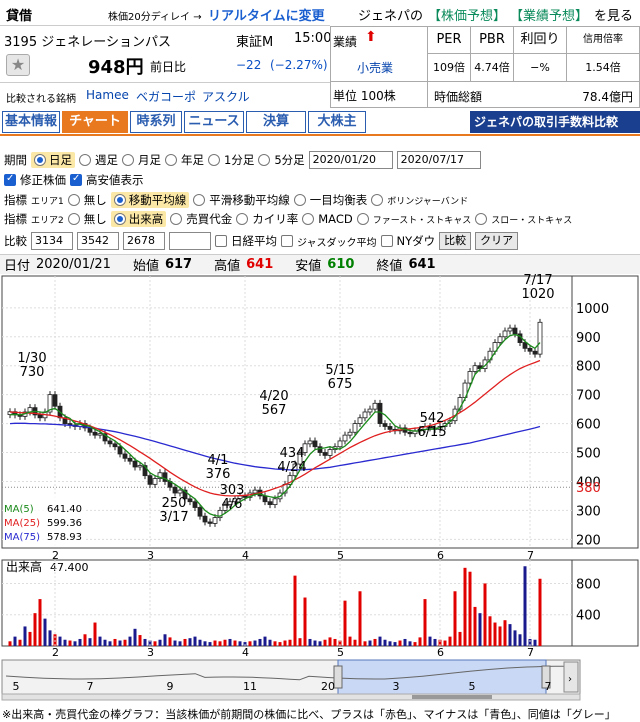 The width and height of the screenshot is (640, 722). I want to click on period-yearly: 年足, so click(192, 160).